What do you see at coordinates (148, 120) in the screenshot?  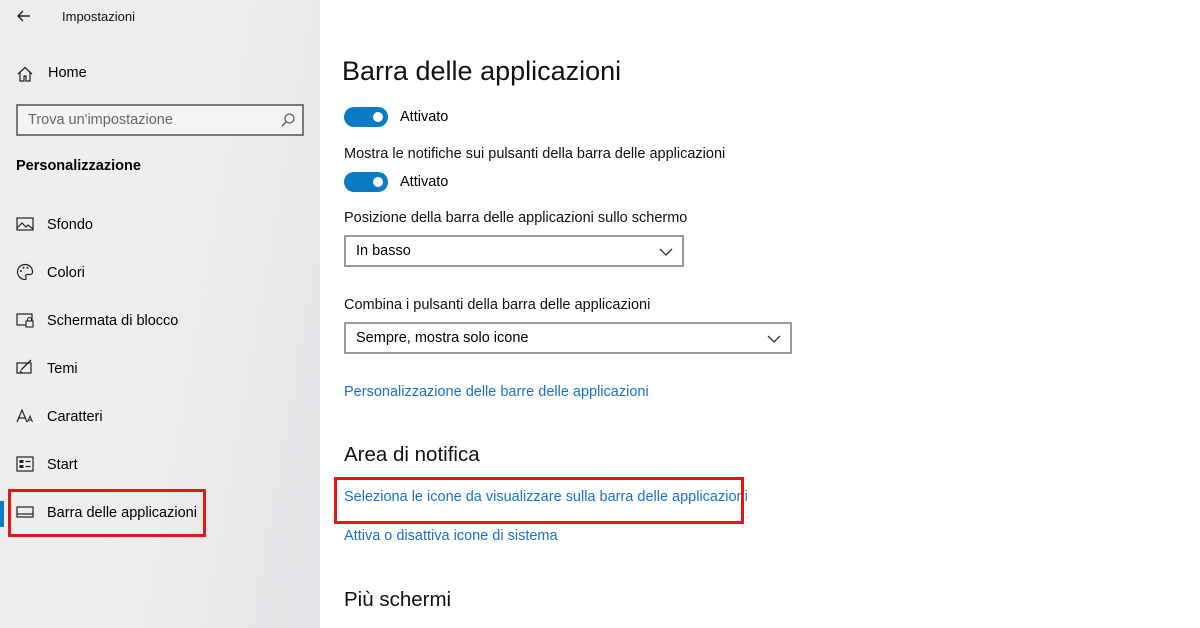 I see `search-input` at bounding box center [148, 120].